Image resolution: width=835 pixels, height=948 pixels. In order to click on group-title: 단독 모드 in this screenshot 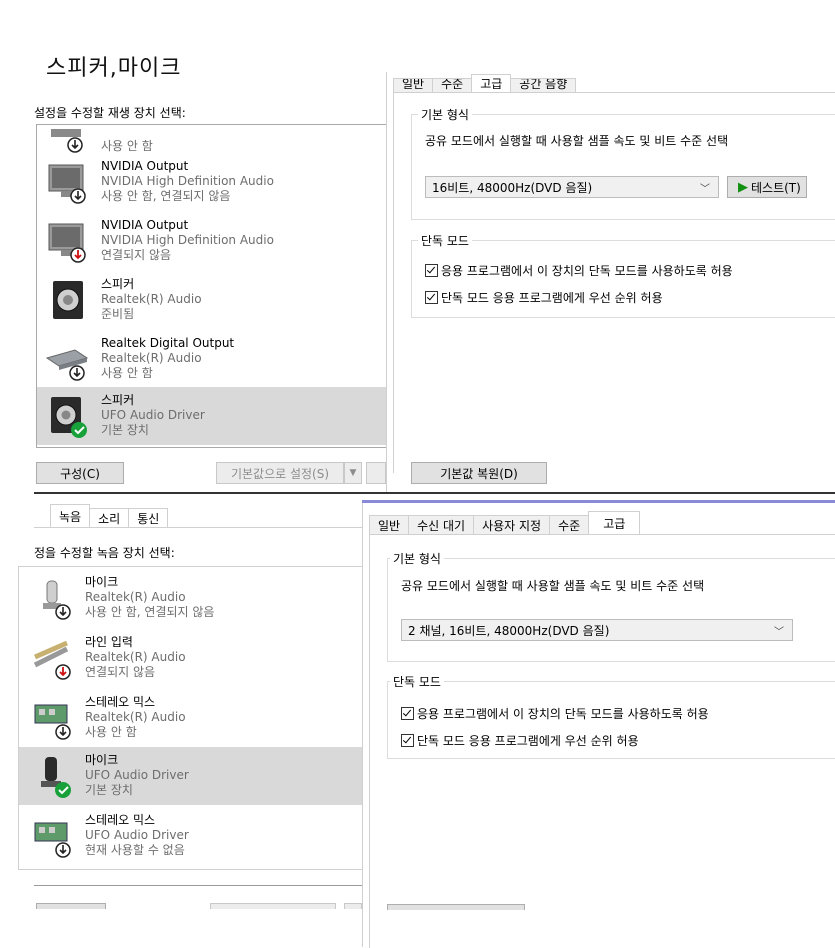, I will do `click(417, 681)`.